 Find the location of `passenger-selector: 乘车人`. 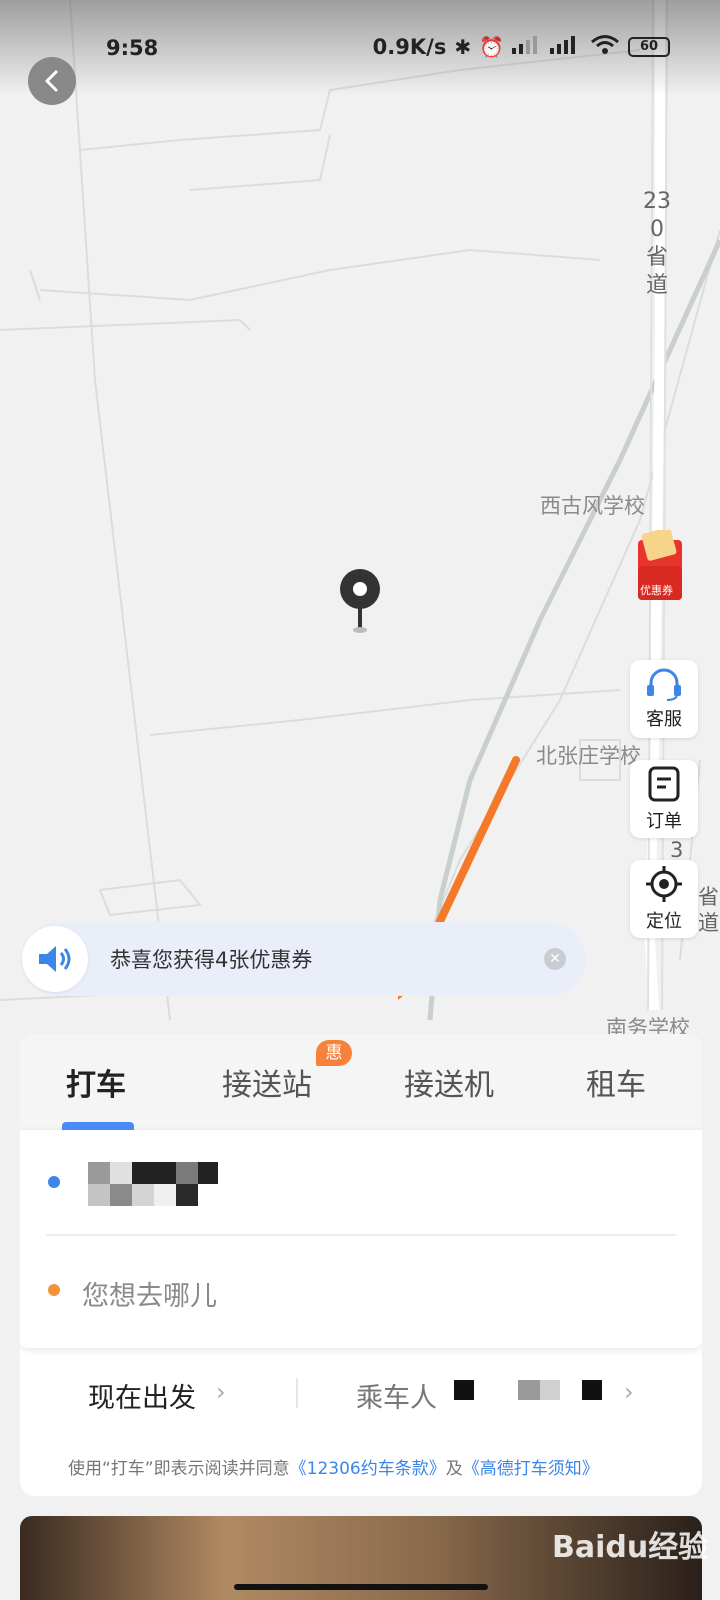

passenger-selector: 乘车人 is located at coordinates (396, 1395).